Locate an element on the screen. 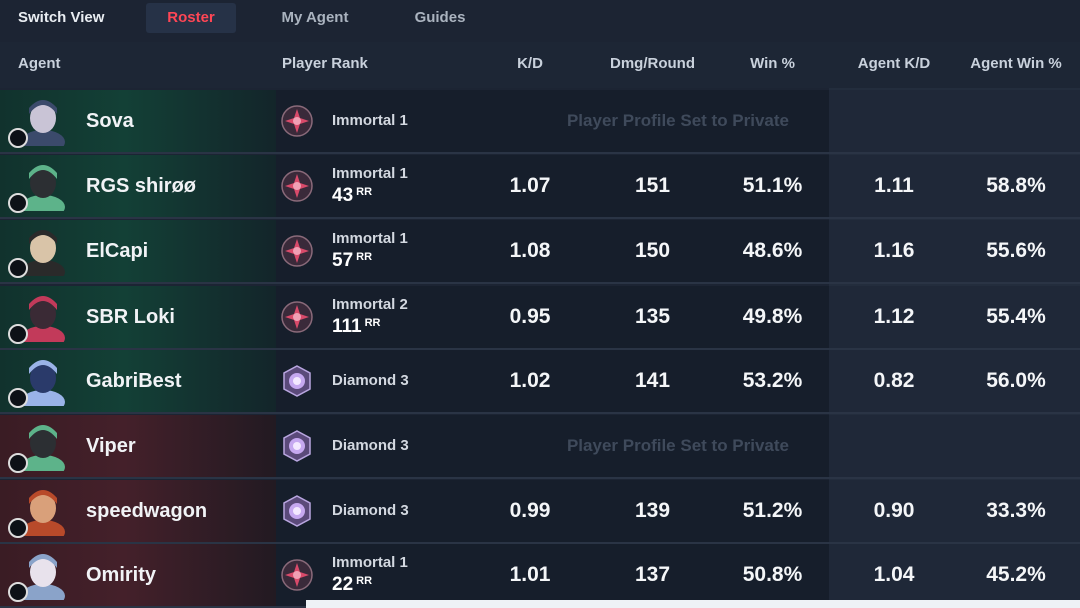 This screenshot has width=1080, height=608. rr-value: 57 is located at coordinates (343, 260).